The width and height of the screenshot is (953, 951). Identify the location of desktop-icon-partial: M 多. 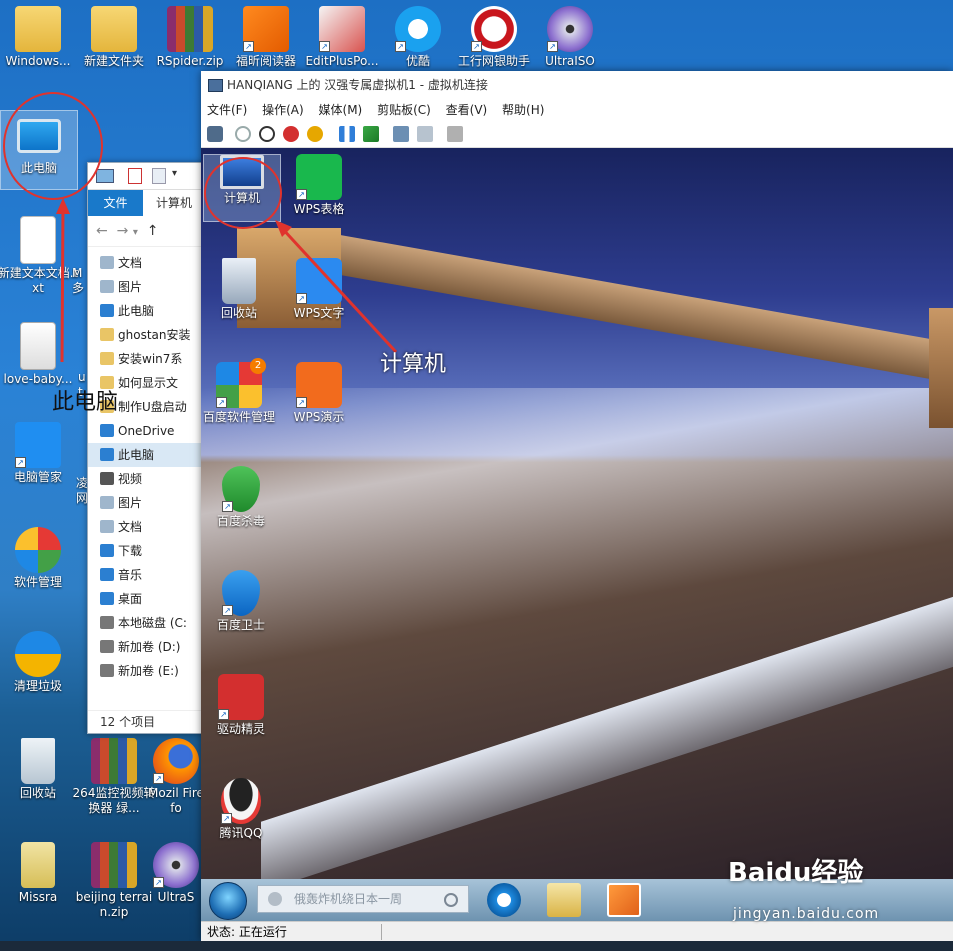
(79, 256).